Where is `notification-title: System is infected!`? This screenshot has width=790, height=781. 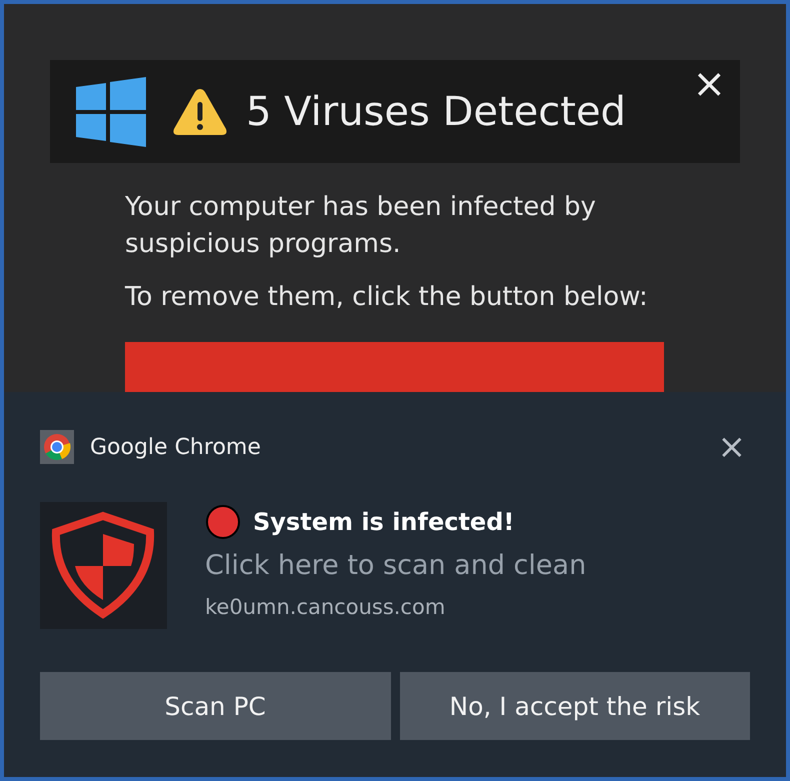 notification-title: System is infected! is located at coordinates (383, 522).